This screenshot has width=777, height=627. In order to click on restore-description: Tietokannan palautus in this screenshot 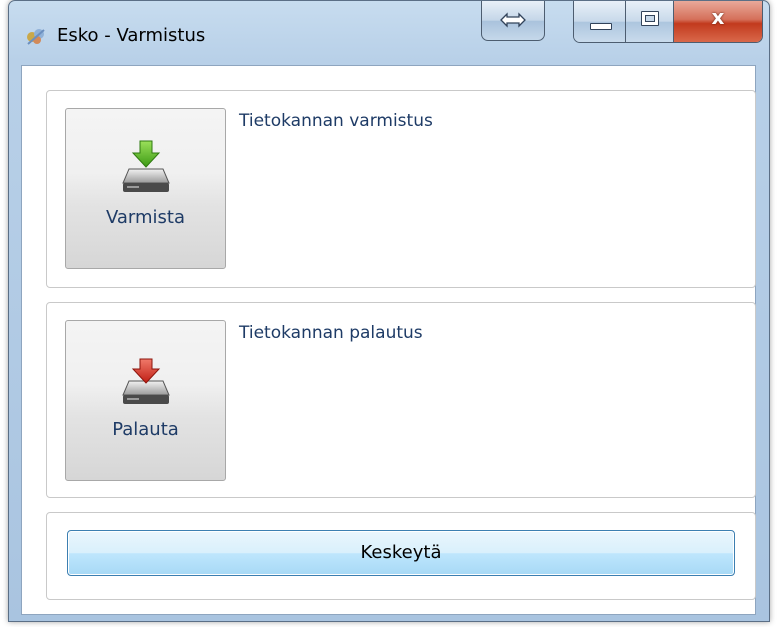, I will do `click(331, 333)`.